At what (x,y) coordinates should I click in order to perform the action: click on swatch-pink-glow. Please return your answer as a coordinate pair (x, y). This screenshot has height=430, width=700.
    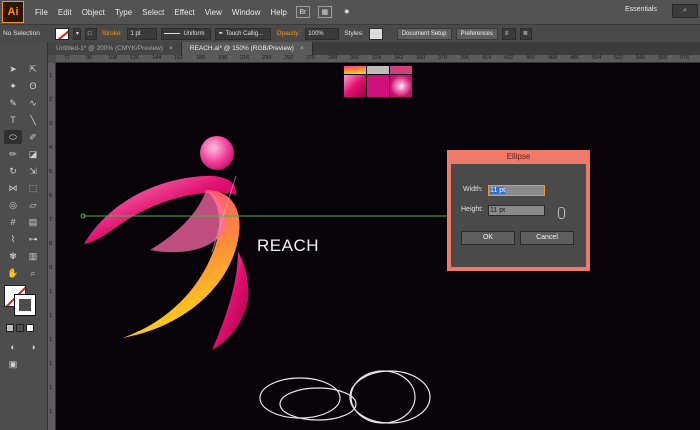
    Looking at the image, I should click on (401, 86).